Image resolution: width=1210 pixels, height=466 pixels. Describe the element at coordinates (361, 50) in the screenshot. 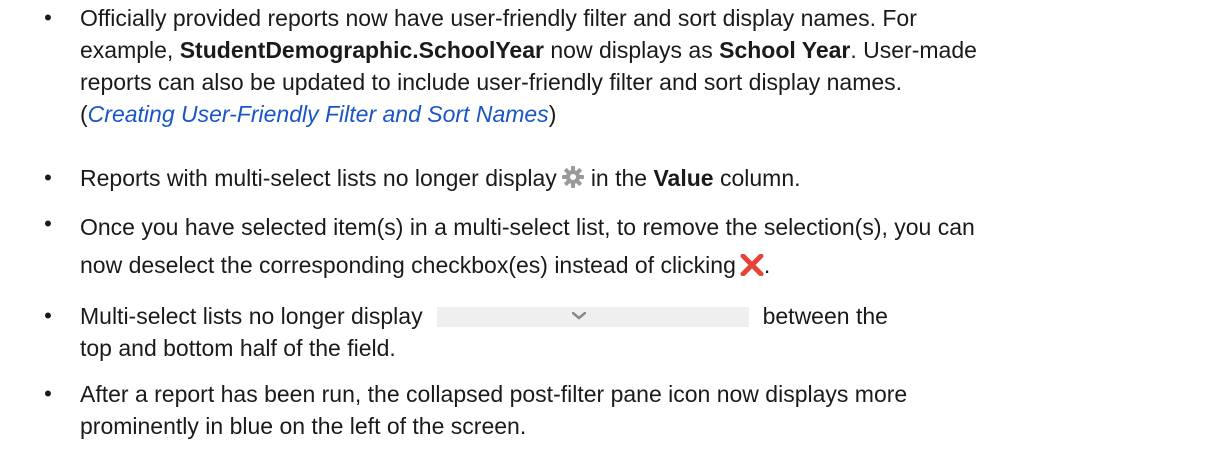

I see `field-name-code: StudentDemographic.SchoolYear` at that location.